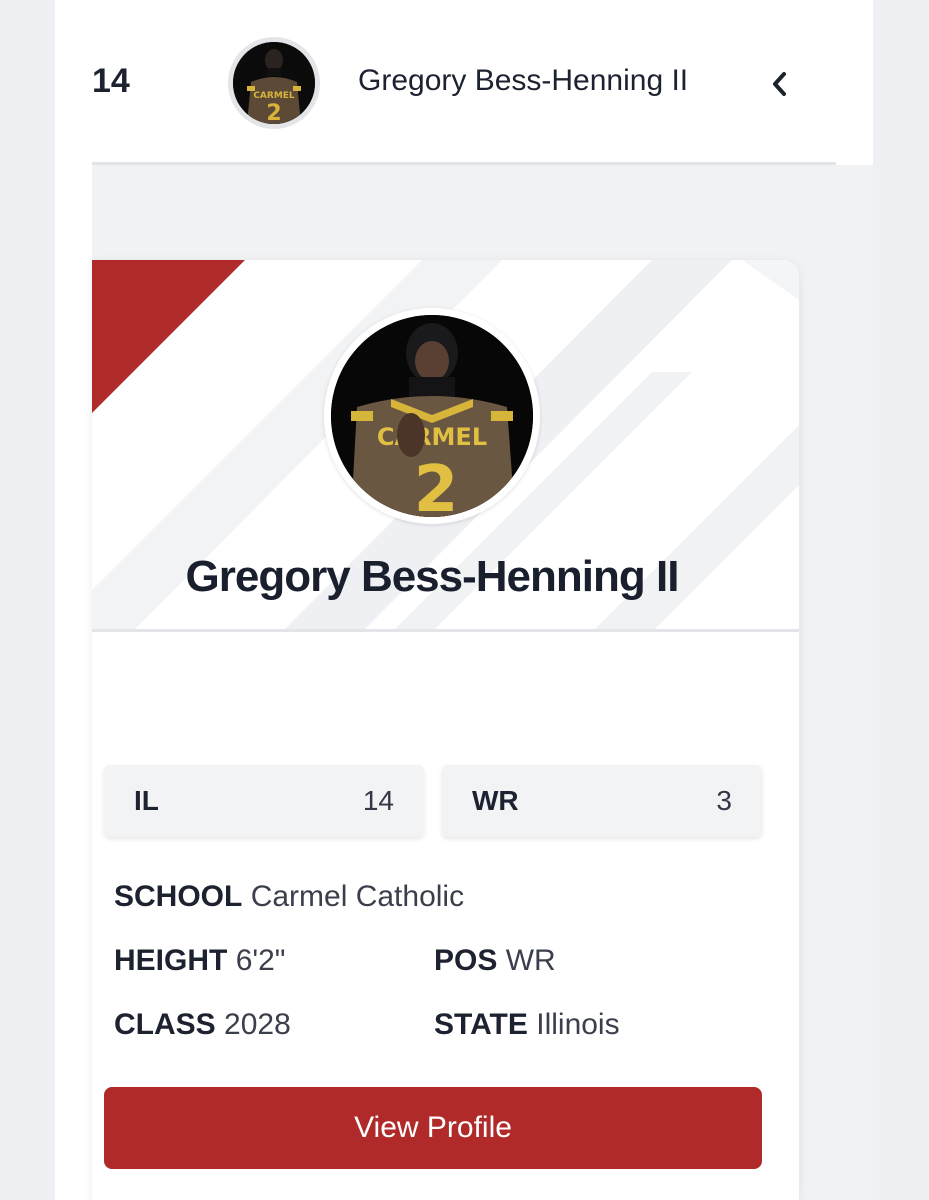  Describe the element at coordinates (357, 896) in the screenshot. I see `school-value: Carmel Catholic` at that location.